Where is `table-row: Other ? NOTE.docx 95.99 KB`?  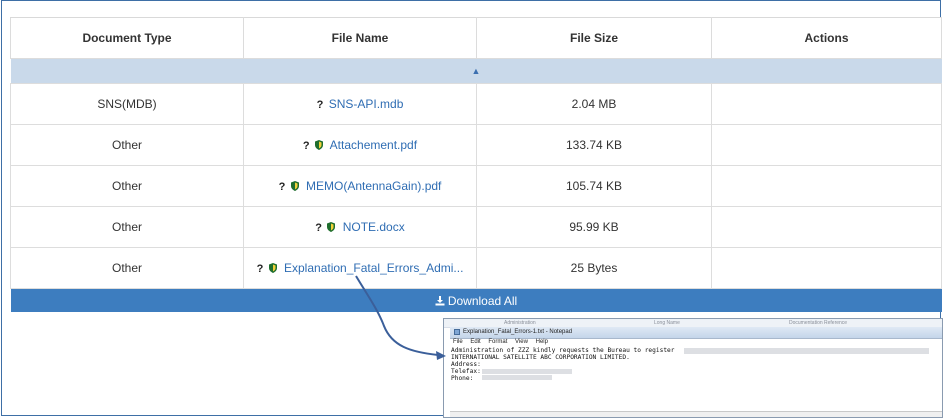
table-row: Other ? NOTE.docx 95.99 KB is located at coordinates (476, 227).